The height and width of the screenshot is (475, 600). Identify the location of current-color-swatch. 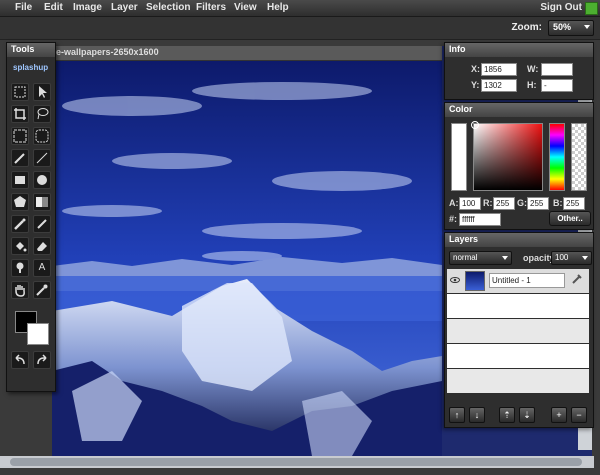
(459, 157).